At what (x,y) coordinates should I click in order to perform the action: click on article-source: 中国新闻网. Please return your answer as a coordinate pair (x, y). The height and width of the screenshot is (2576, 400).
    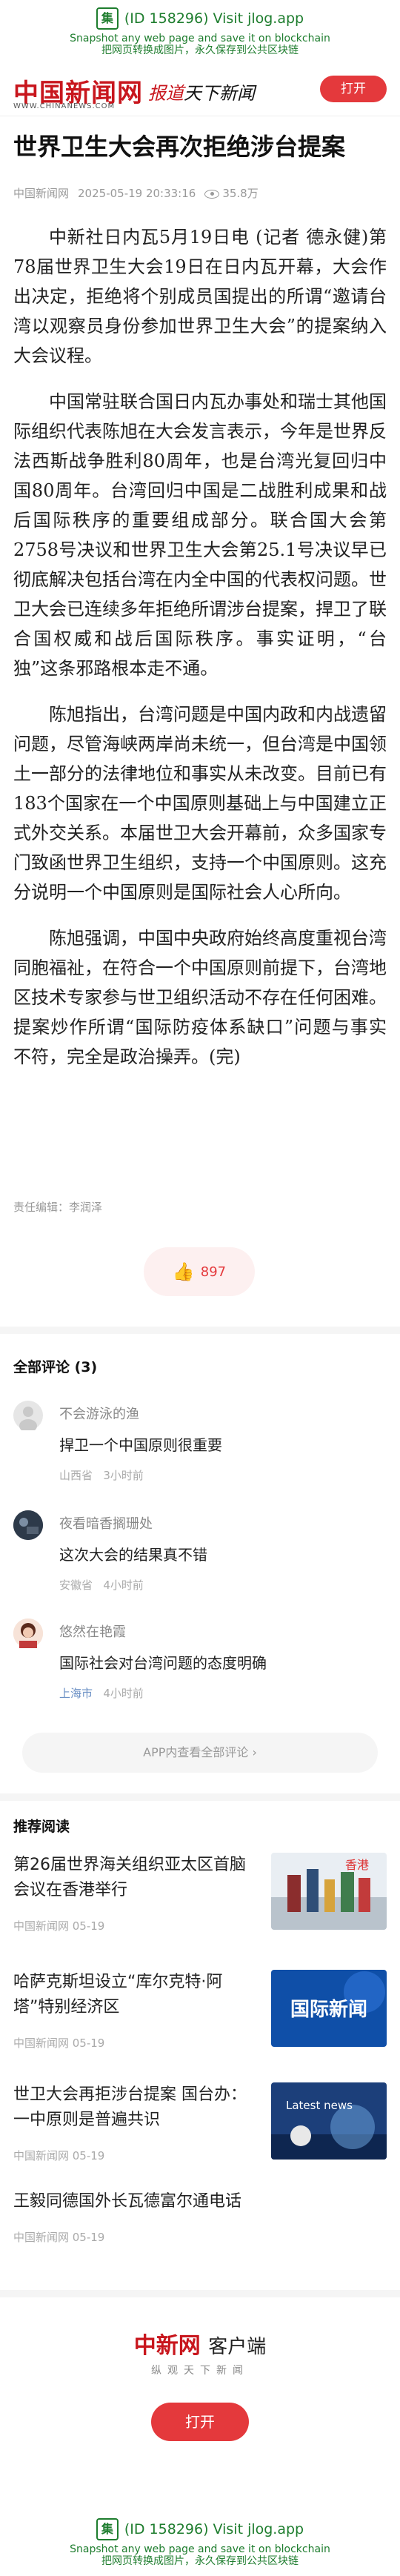
    Looking at the image, I should click on (41, 194).